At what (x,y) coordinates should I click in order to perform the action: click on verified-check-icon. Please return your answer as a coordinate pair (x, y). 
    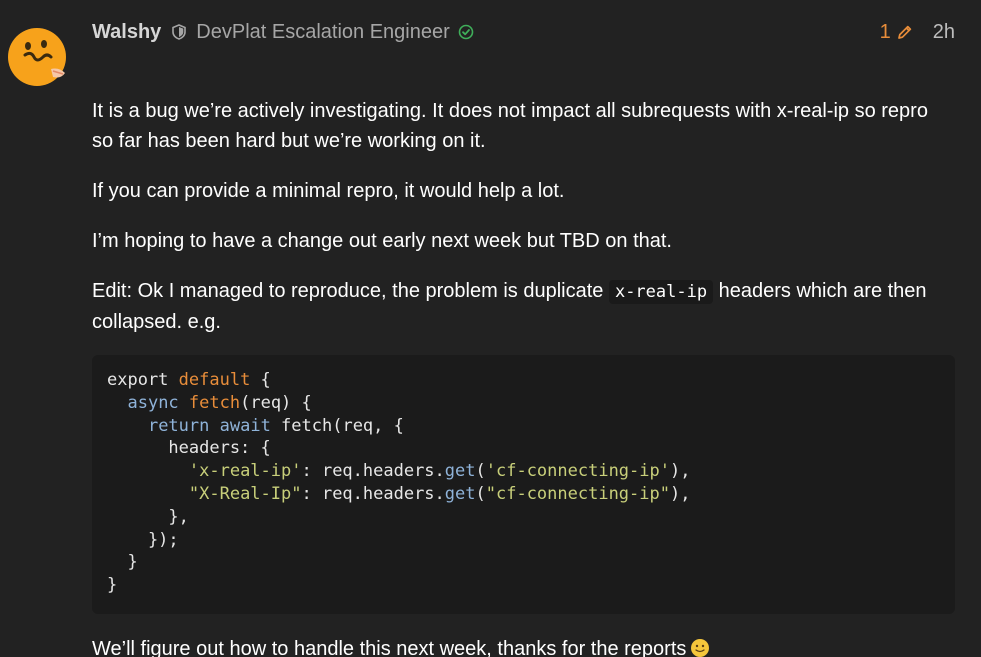
    Looking at the image, I should click on (466, 32).